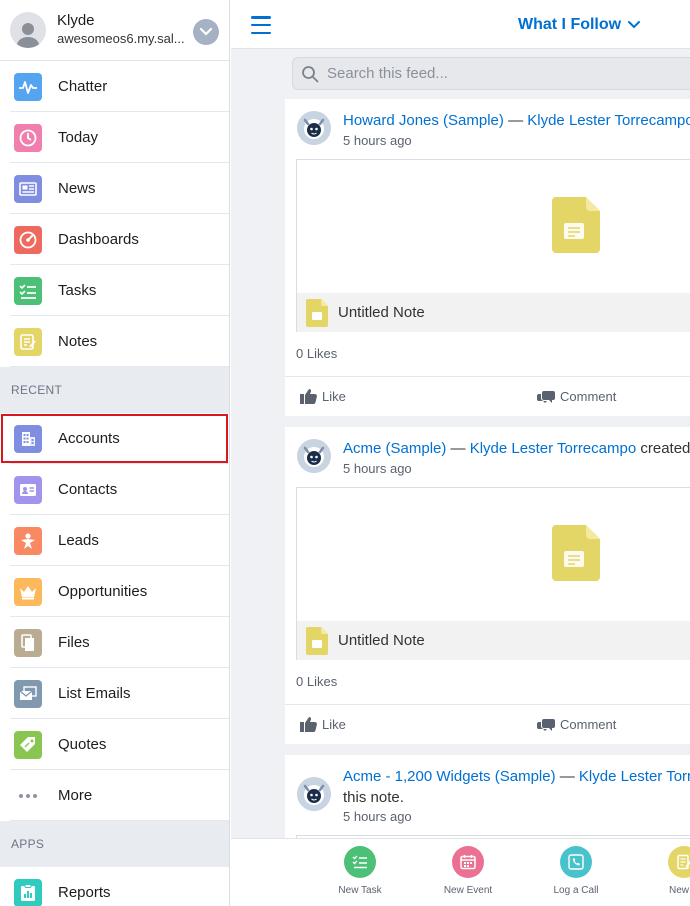  Describe the element at coordinates (78, 341) in the screenshot. I see `sidebar-item-label: Notes` at that location.